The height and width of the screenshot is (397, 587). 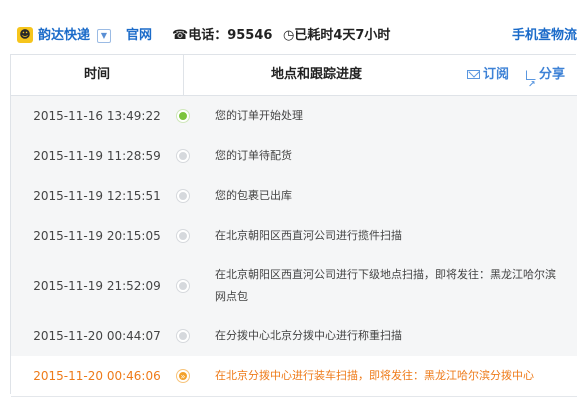 I want to click on mail-icon, so click(x=473, y=74).